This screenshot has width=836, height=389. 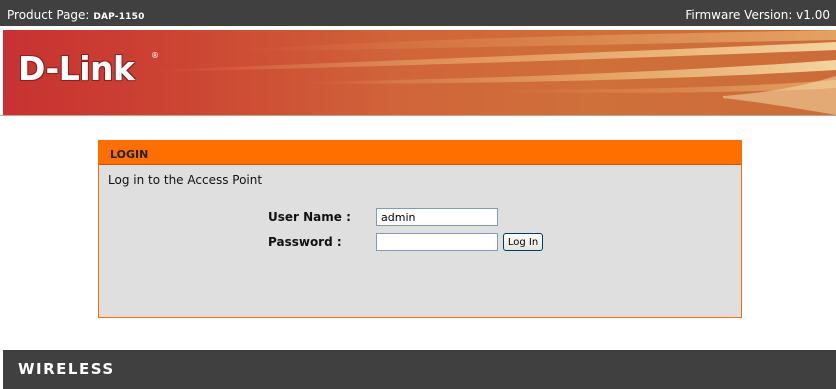 I want to click on model-number: DAP-1150, so click(x=119, y=17).